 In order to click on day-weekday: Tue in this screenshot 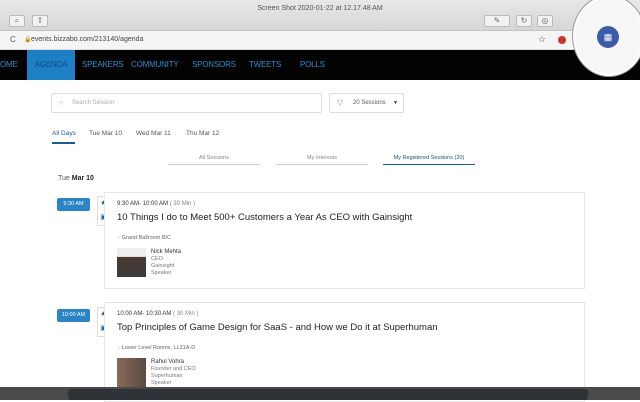, I will do `click(64, 178)`.